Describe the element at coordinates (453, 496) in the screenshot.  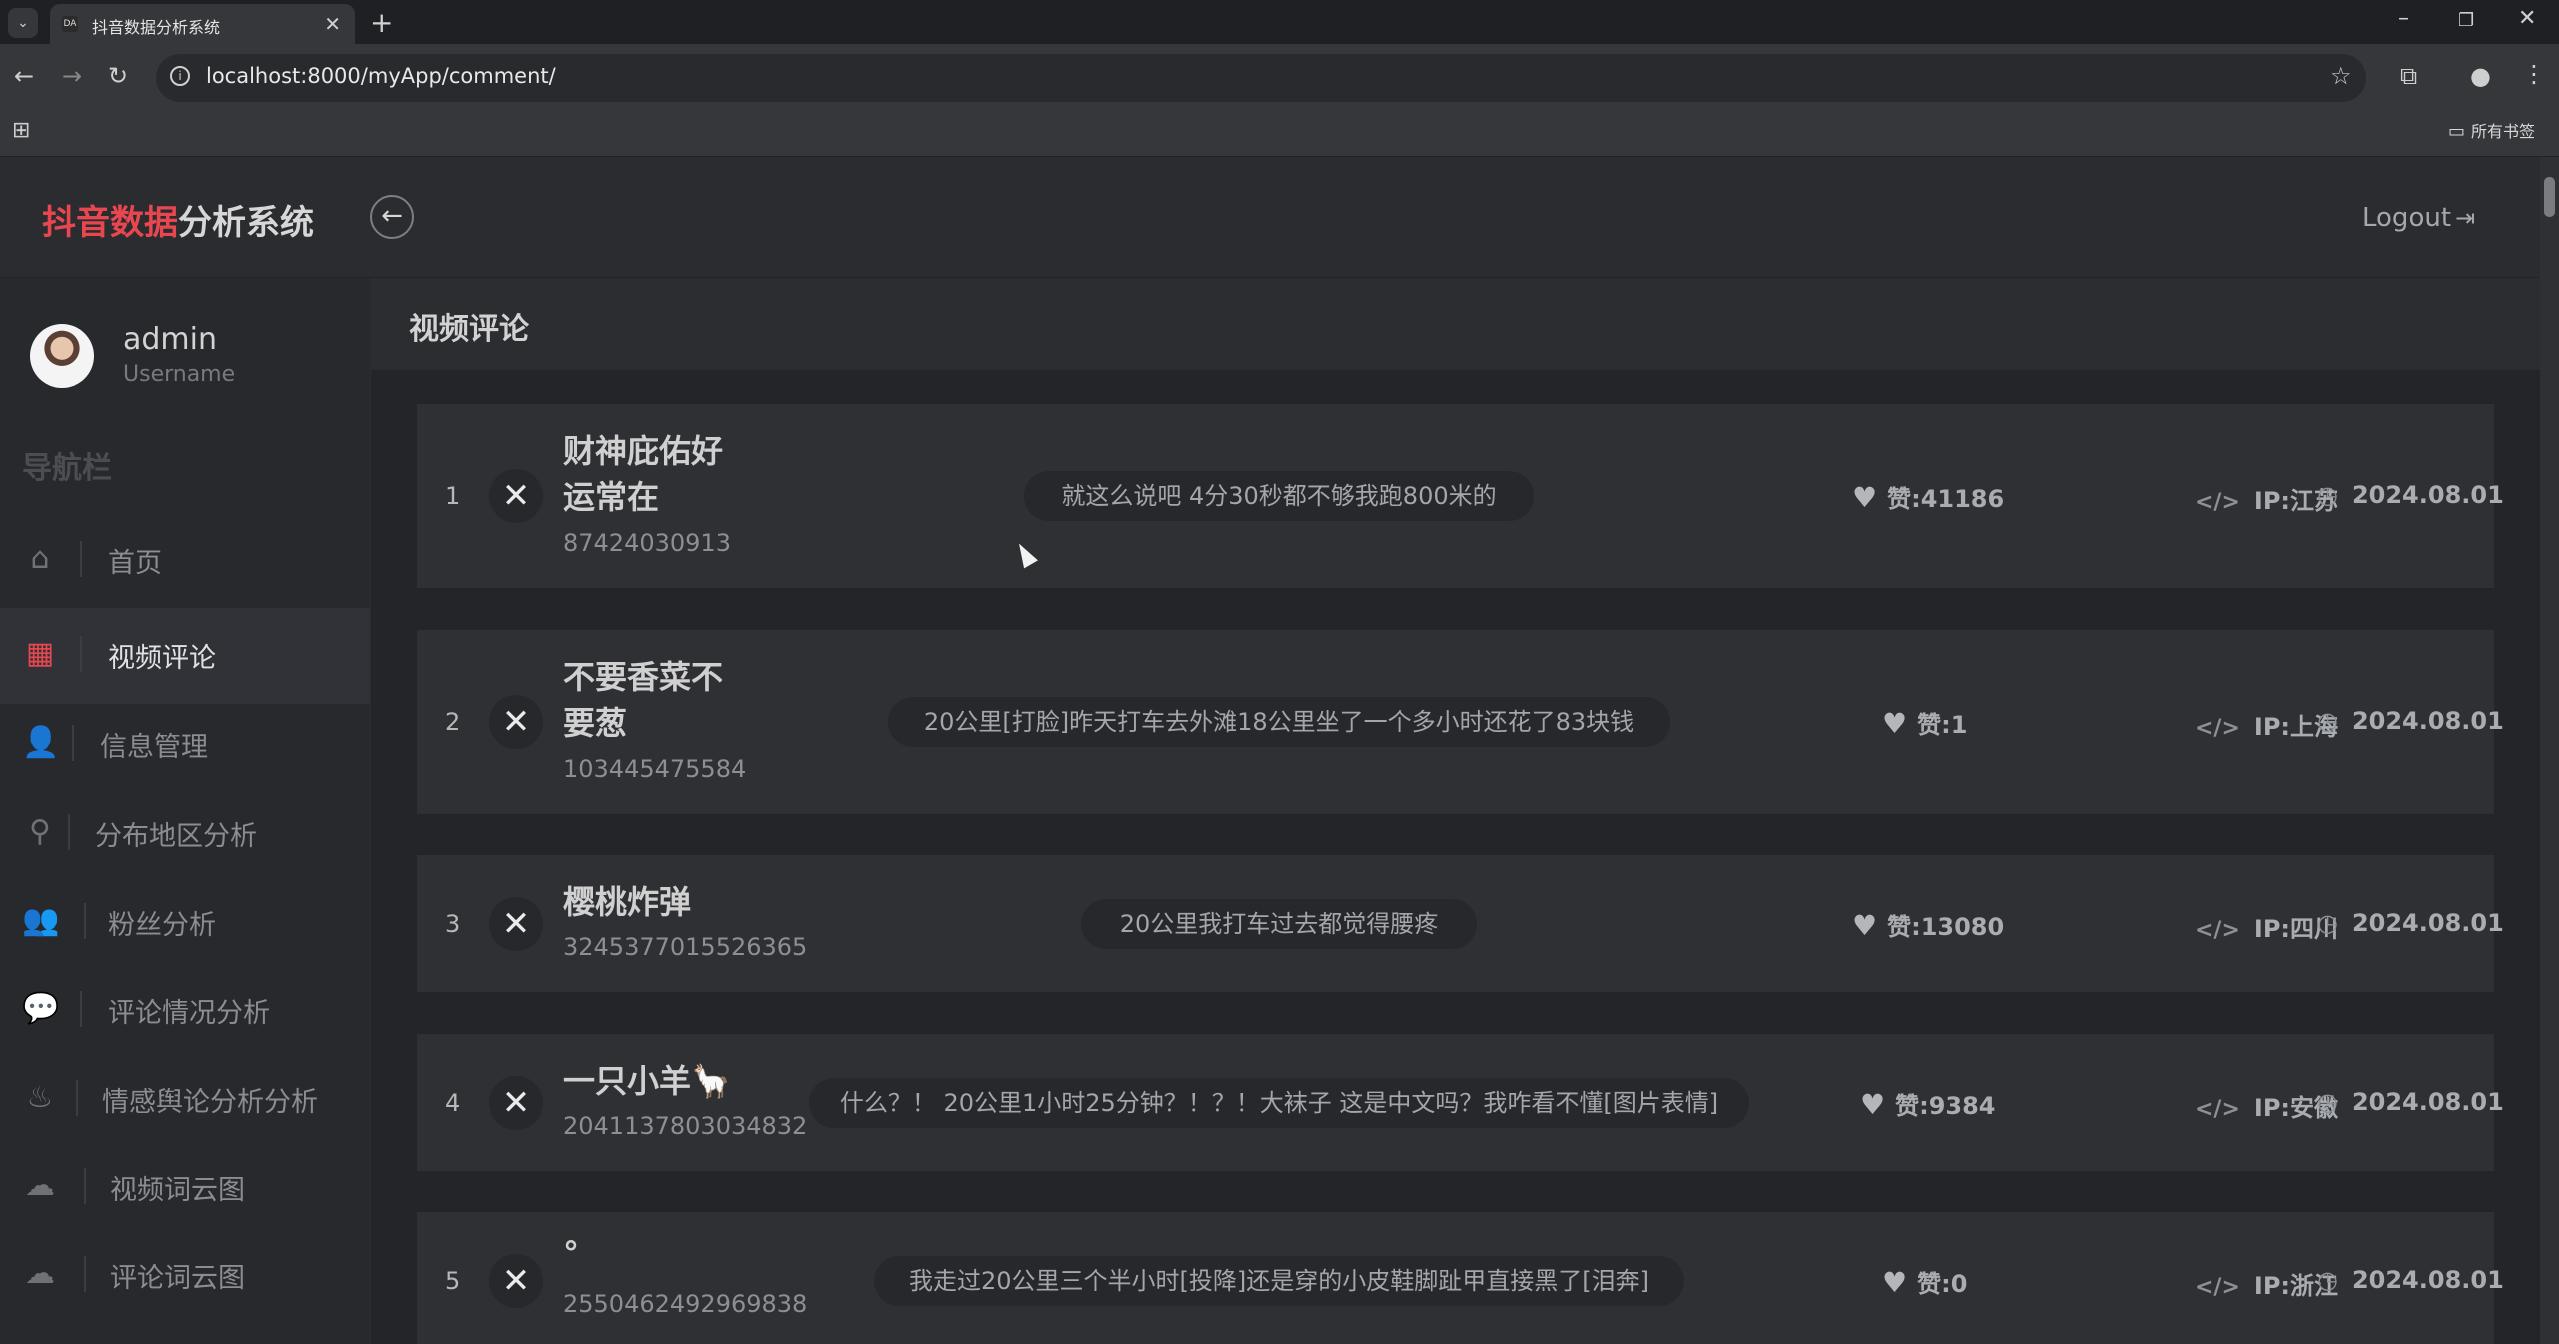
I see `row-index: 1` at that location.